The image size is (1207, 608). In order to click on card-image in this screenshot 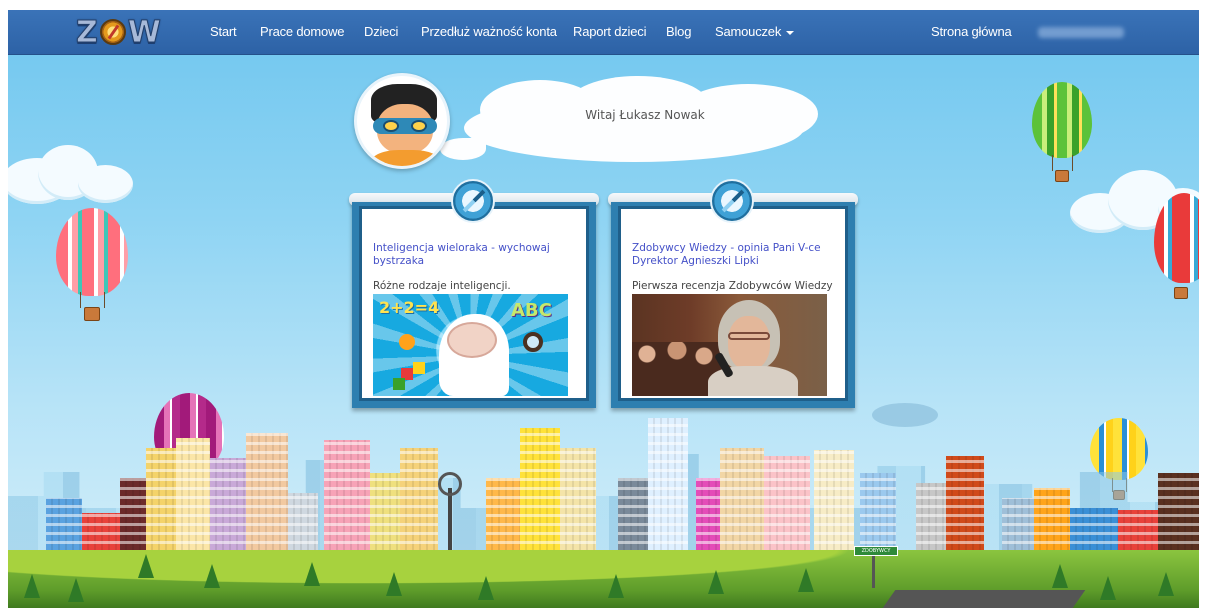, I will do `click(729, 345)`.